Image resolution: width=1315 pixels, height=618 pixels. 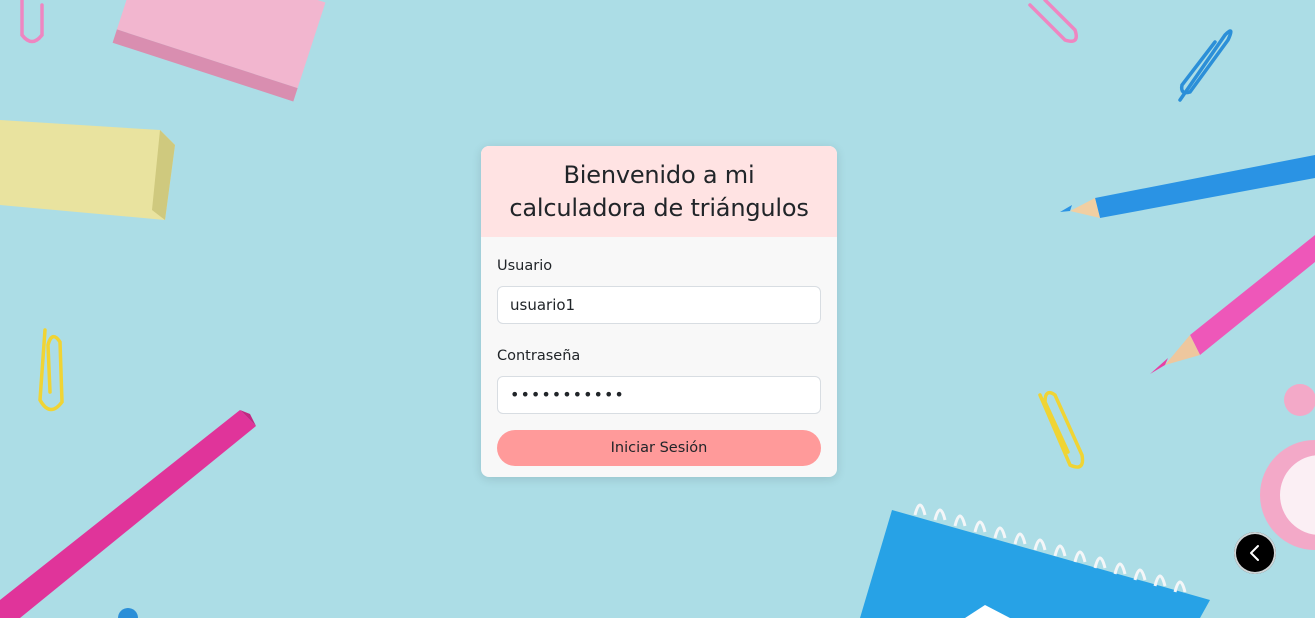 What do you see at coordinates (659, 395) in the screenshot?
I see `password-input: •••••••••••` at bounding box center [659, 395].